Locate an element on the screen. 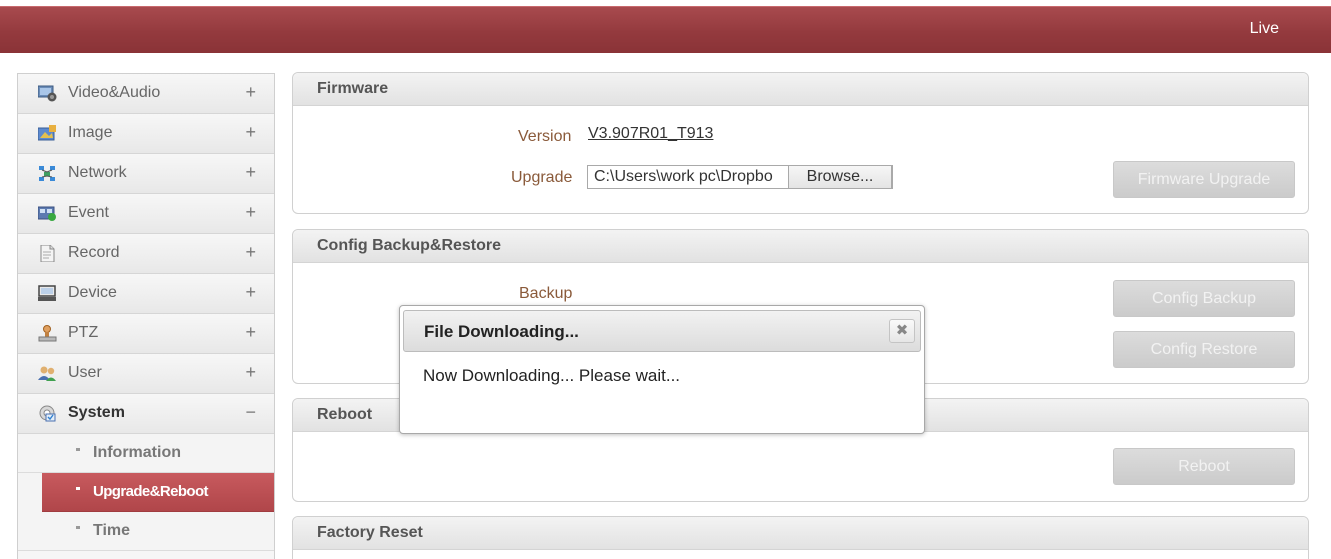  factory-reset-panel: Factory Reset is located at coordinates (800, 537).